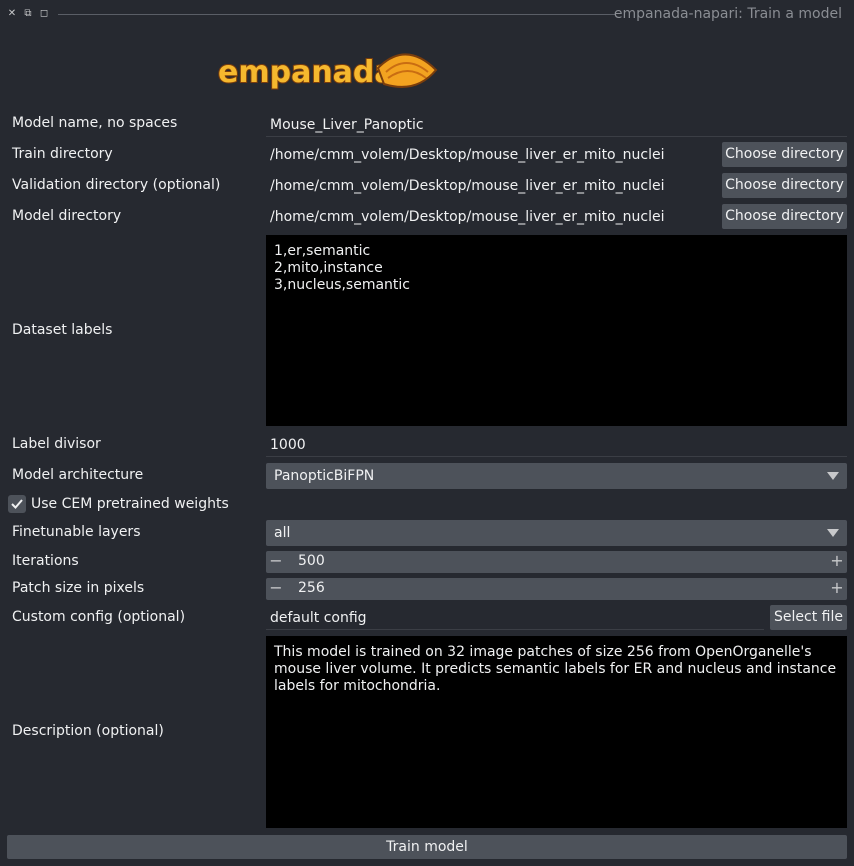 This screenshot has height=866, width=854. Describe the element at coordinates (306, 72) in the screenshot. I see `logo-text: empanada` at that location.